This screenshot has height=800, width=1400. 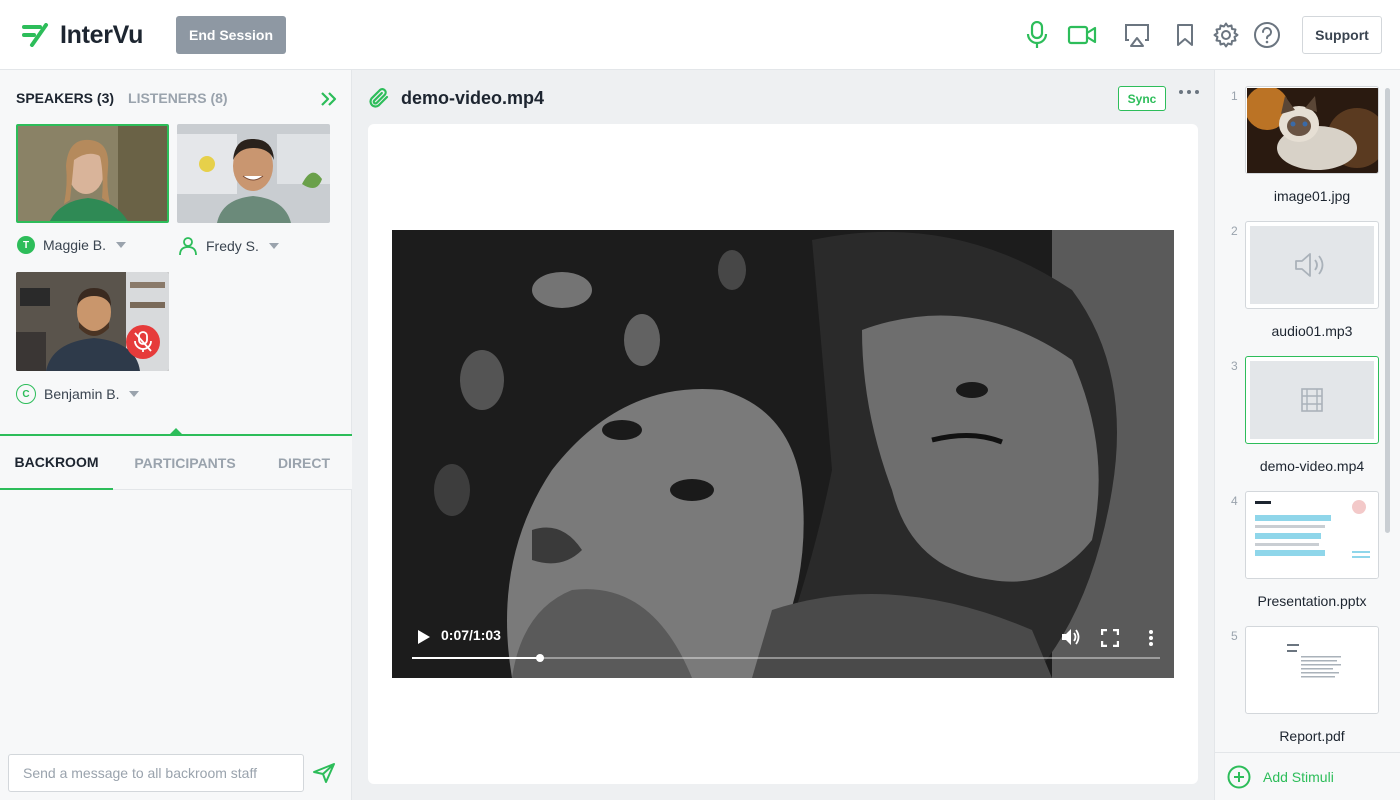 What do you see at coordinates (1234, 231) in the screenshot?
I see `stimulus-number: 2` at bounding box center [1234, 231].